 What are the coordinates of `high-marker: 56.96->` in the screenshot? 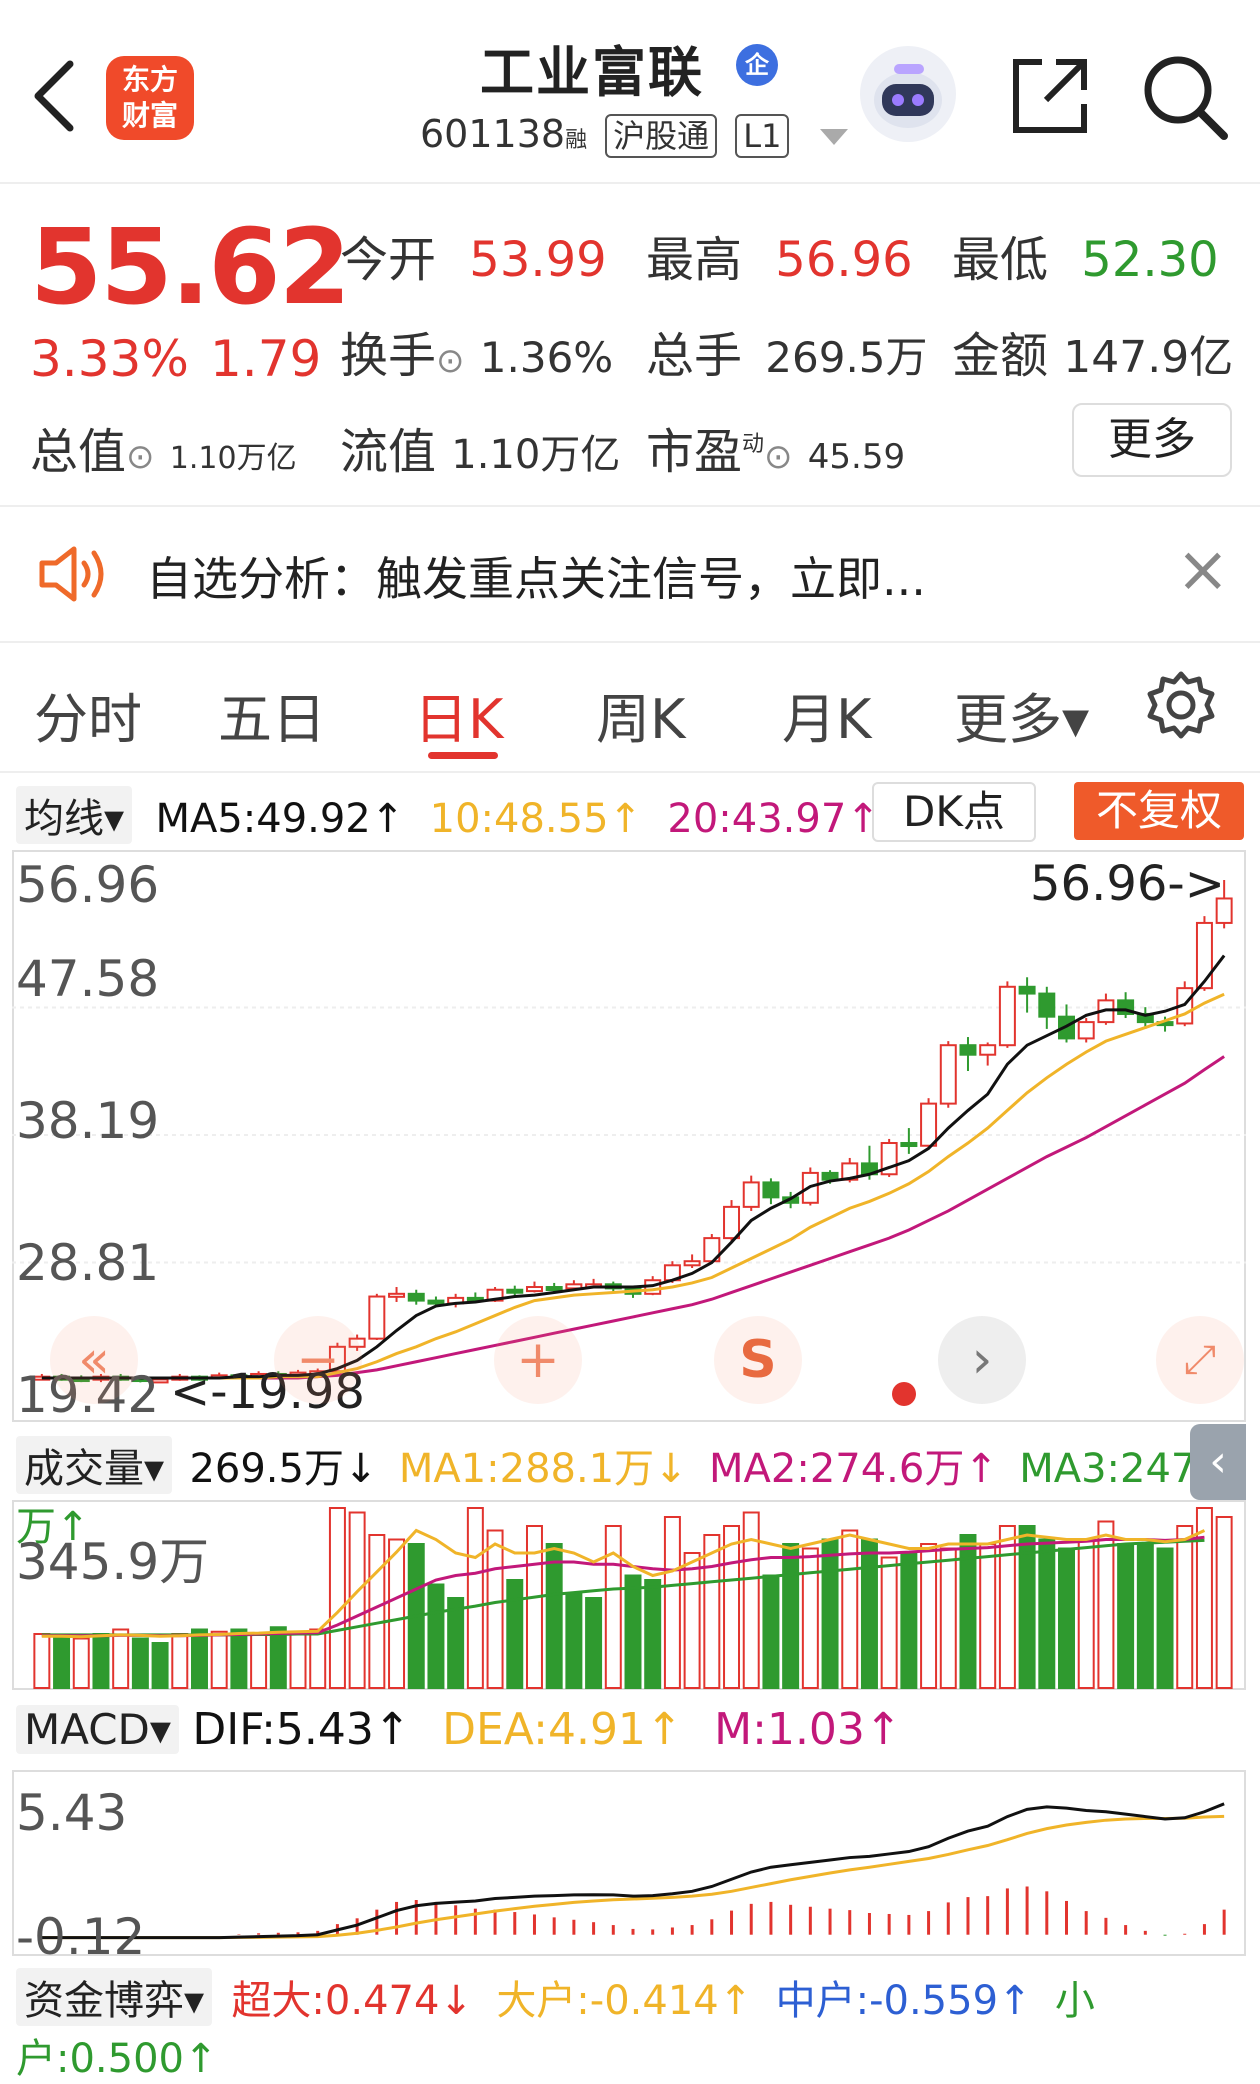 It's located at (1127, 884).